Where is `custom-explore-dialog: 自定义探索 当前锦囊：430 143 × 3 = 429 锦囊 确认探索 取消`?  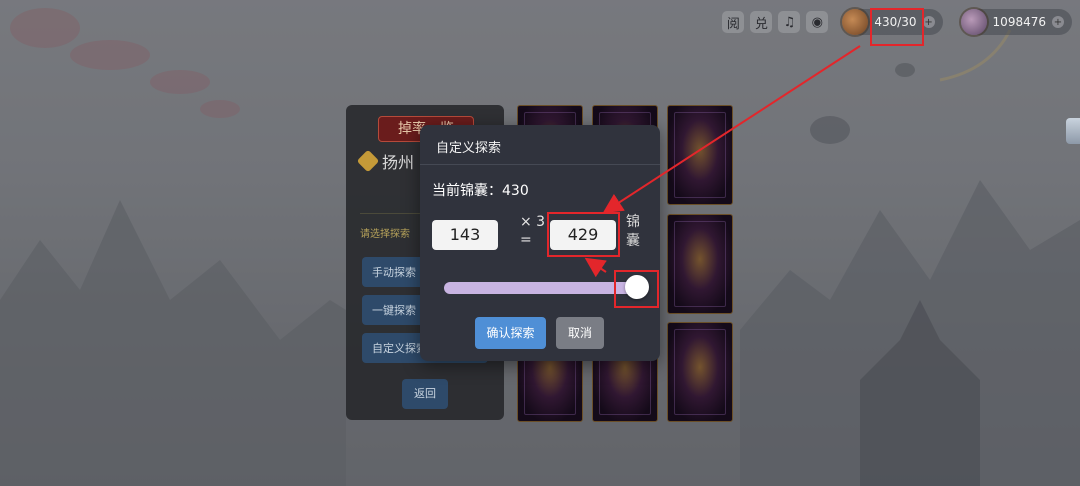 custom-explore-dialog: 自定义探索 当前锦囊：430 143 × 3 = 429 锦囊 确认探索 取消 is located at coordinates (540, 243).